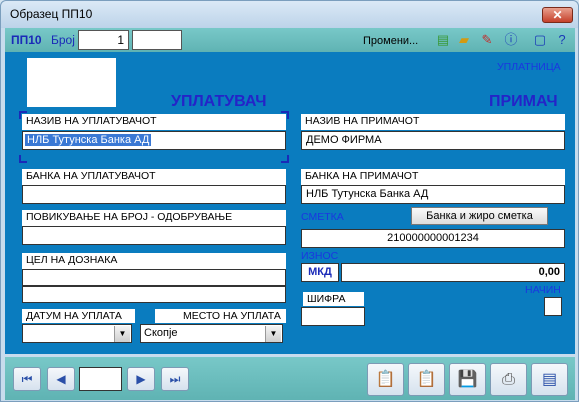  I want to click on payment-date-label: ДАТУМ НА УПЛАТА, so click(78, 316).